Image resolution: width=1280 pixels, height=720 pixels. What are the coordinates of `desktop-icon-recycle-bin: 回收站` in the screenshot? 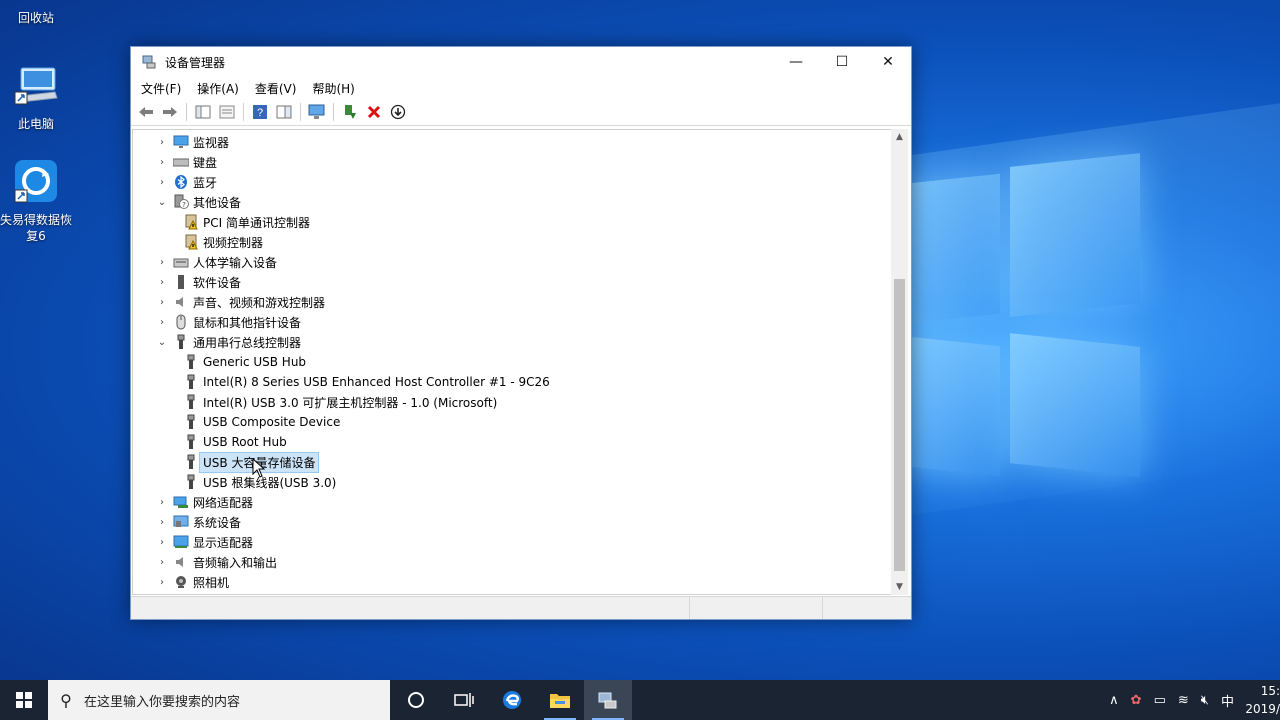 It's located at (36, 13).